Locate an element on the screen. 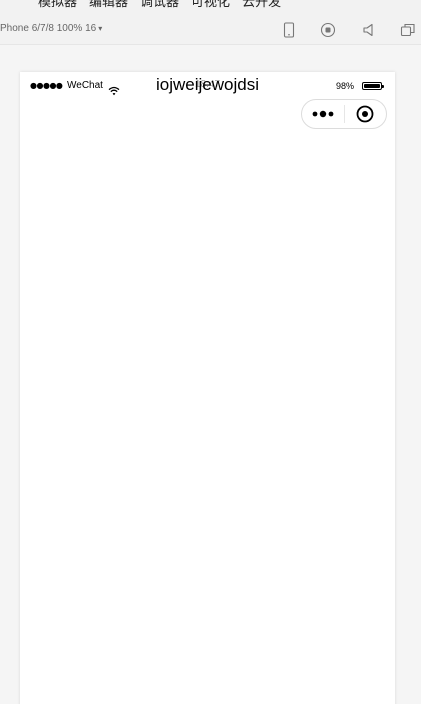 This screenshot has height=704, width=421. battery-fill is located at coordinates (372, 86).